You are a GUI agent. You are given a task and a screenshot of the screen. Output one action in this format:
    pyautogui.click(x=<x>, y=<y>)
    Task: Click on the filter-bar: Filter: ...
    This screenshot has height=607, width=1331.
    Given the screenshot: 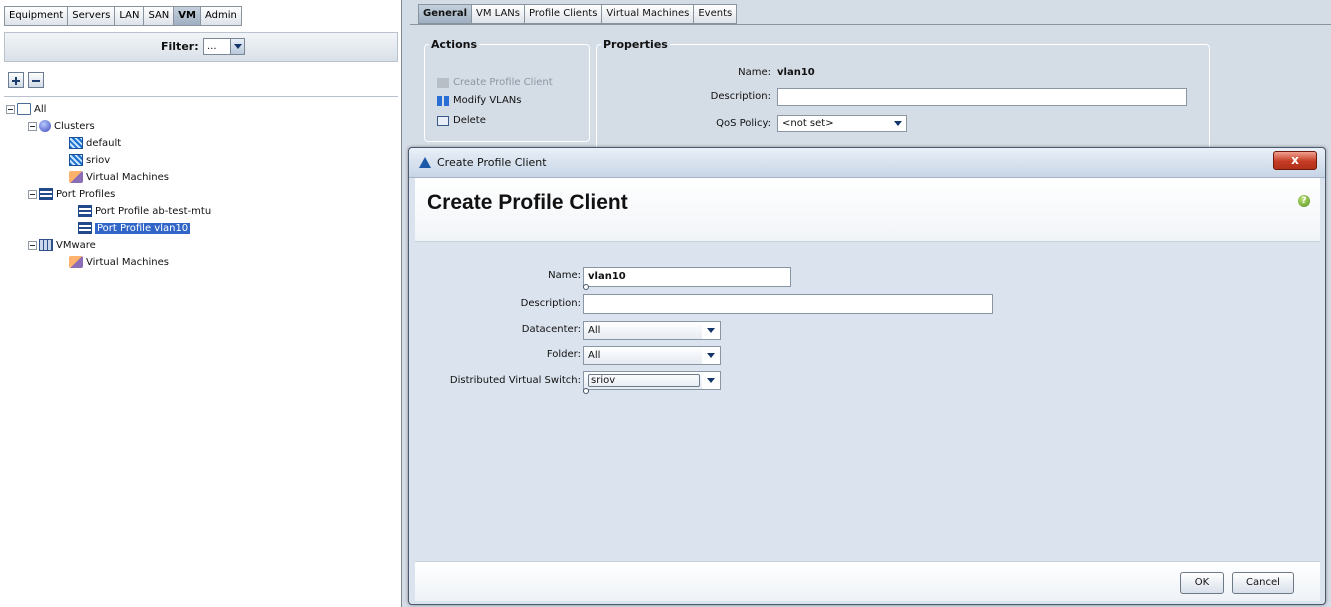 What is the action you would take?
    pyautogui.click(x=201, y=47)
    